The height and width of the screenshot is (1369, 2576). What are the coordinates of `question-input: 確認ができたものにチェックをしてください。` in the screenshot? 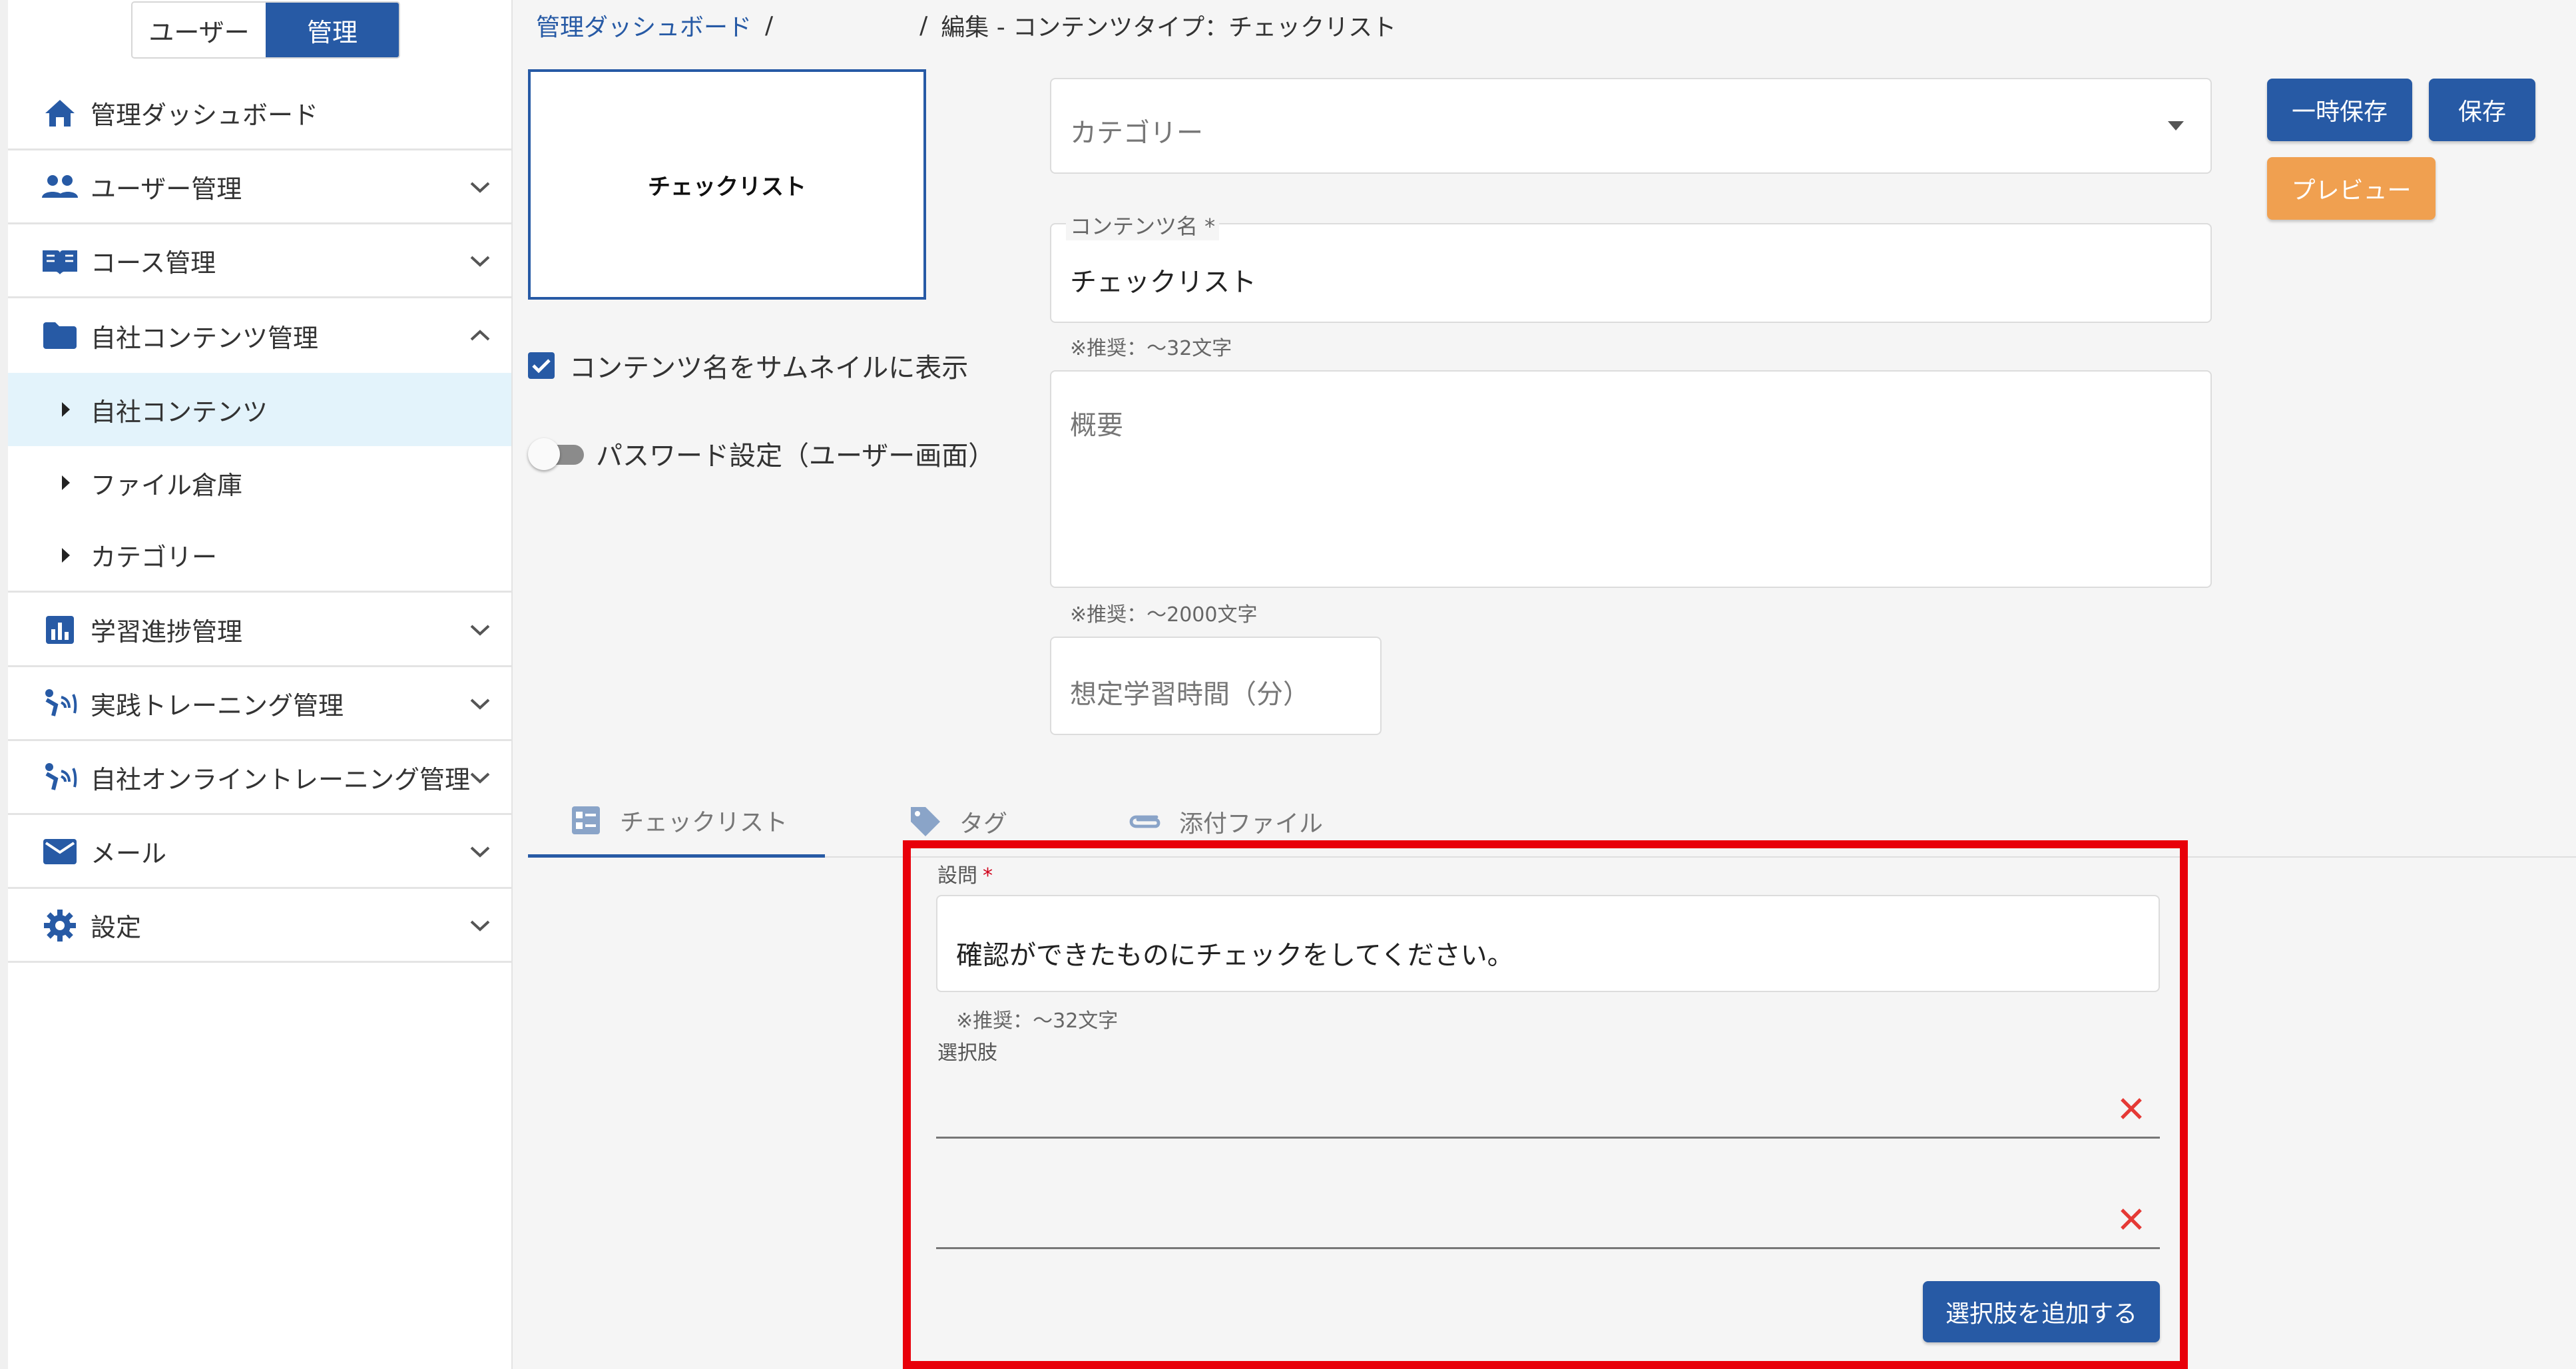 It's located at (1548, 943).